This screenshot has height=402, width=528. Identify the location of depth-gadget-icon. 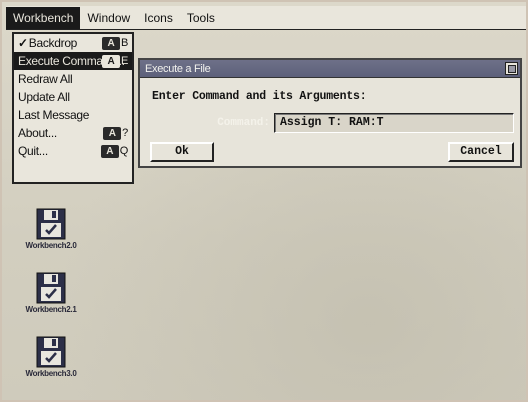
(511, 68).